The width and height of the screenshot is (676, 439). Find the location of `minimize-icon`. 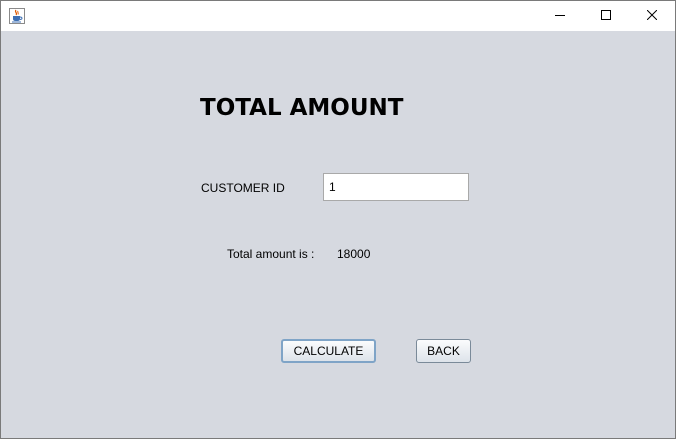

minimize-icon is located at coordinates (560, 16).